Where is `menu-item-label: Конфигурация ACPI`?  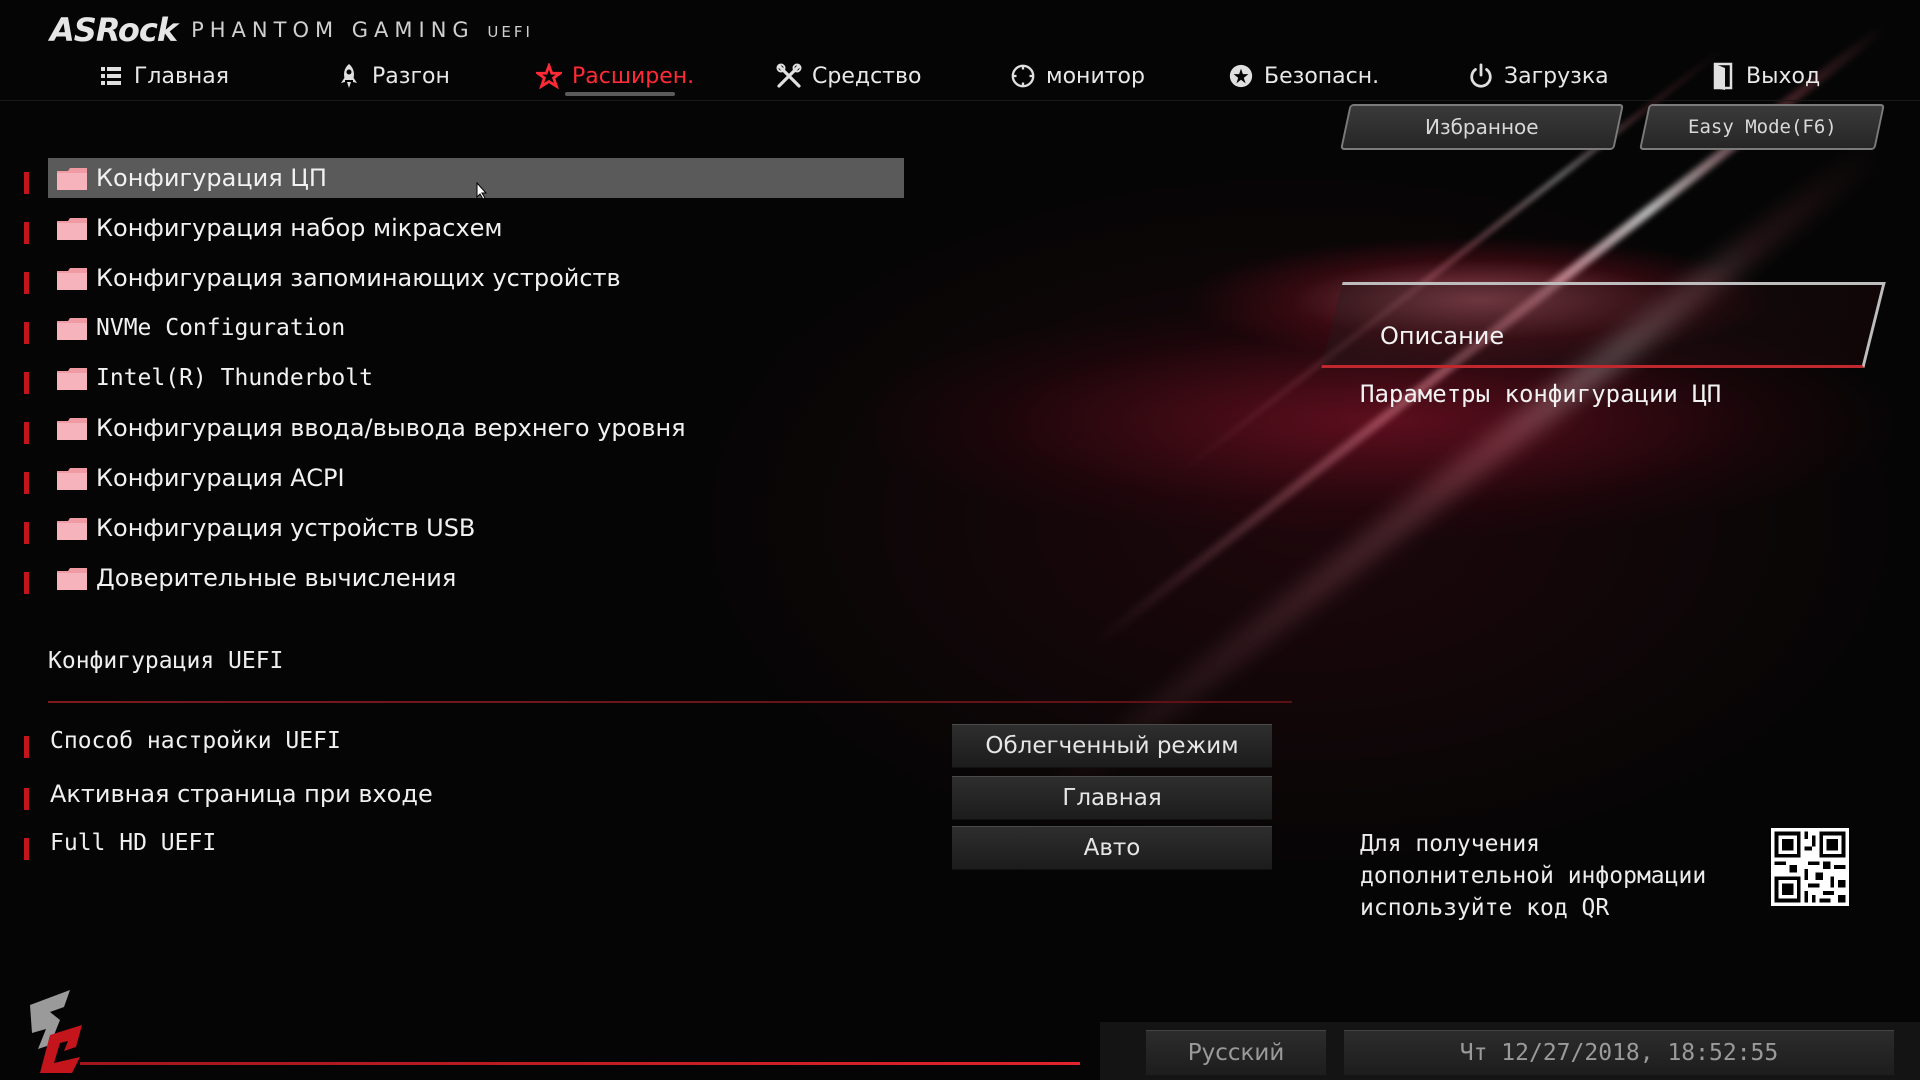
menu-item-label: Конфигурация ACPI is located at coordinates (220, 478).